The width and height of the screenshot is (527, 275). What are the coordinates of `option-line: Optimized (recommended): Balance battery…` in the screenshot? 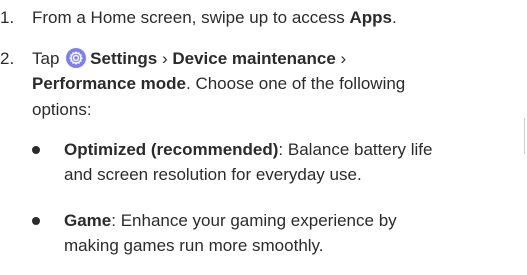 It's located at (294, 149).